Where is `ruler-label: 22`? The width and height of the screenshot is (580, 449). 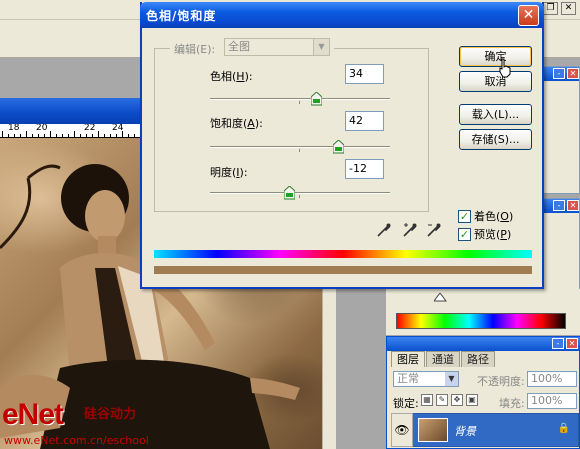 ruler-label: 22 is located at coordinates (90, 128).